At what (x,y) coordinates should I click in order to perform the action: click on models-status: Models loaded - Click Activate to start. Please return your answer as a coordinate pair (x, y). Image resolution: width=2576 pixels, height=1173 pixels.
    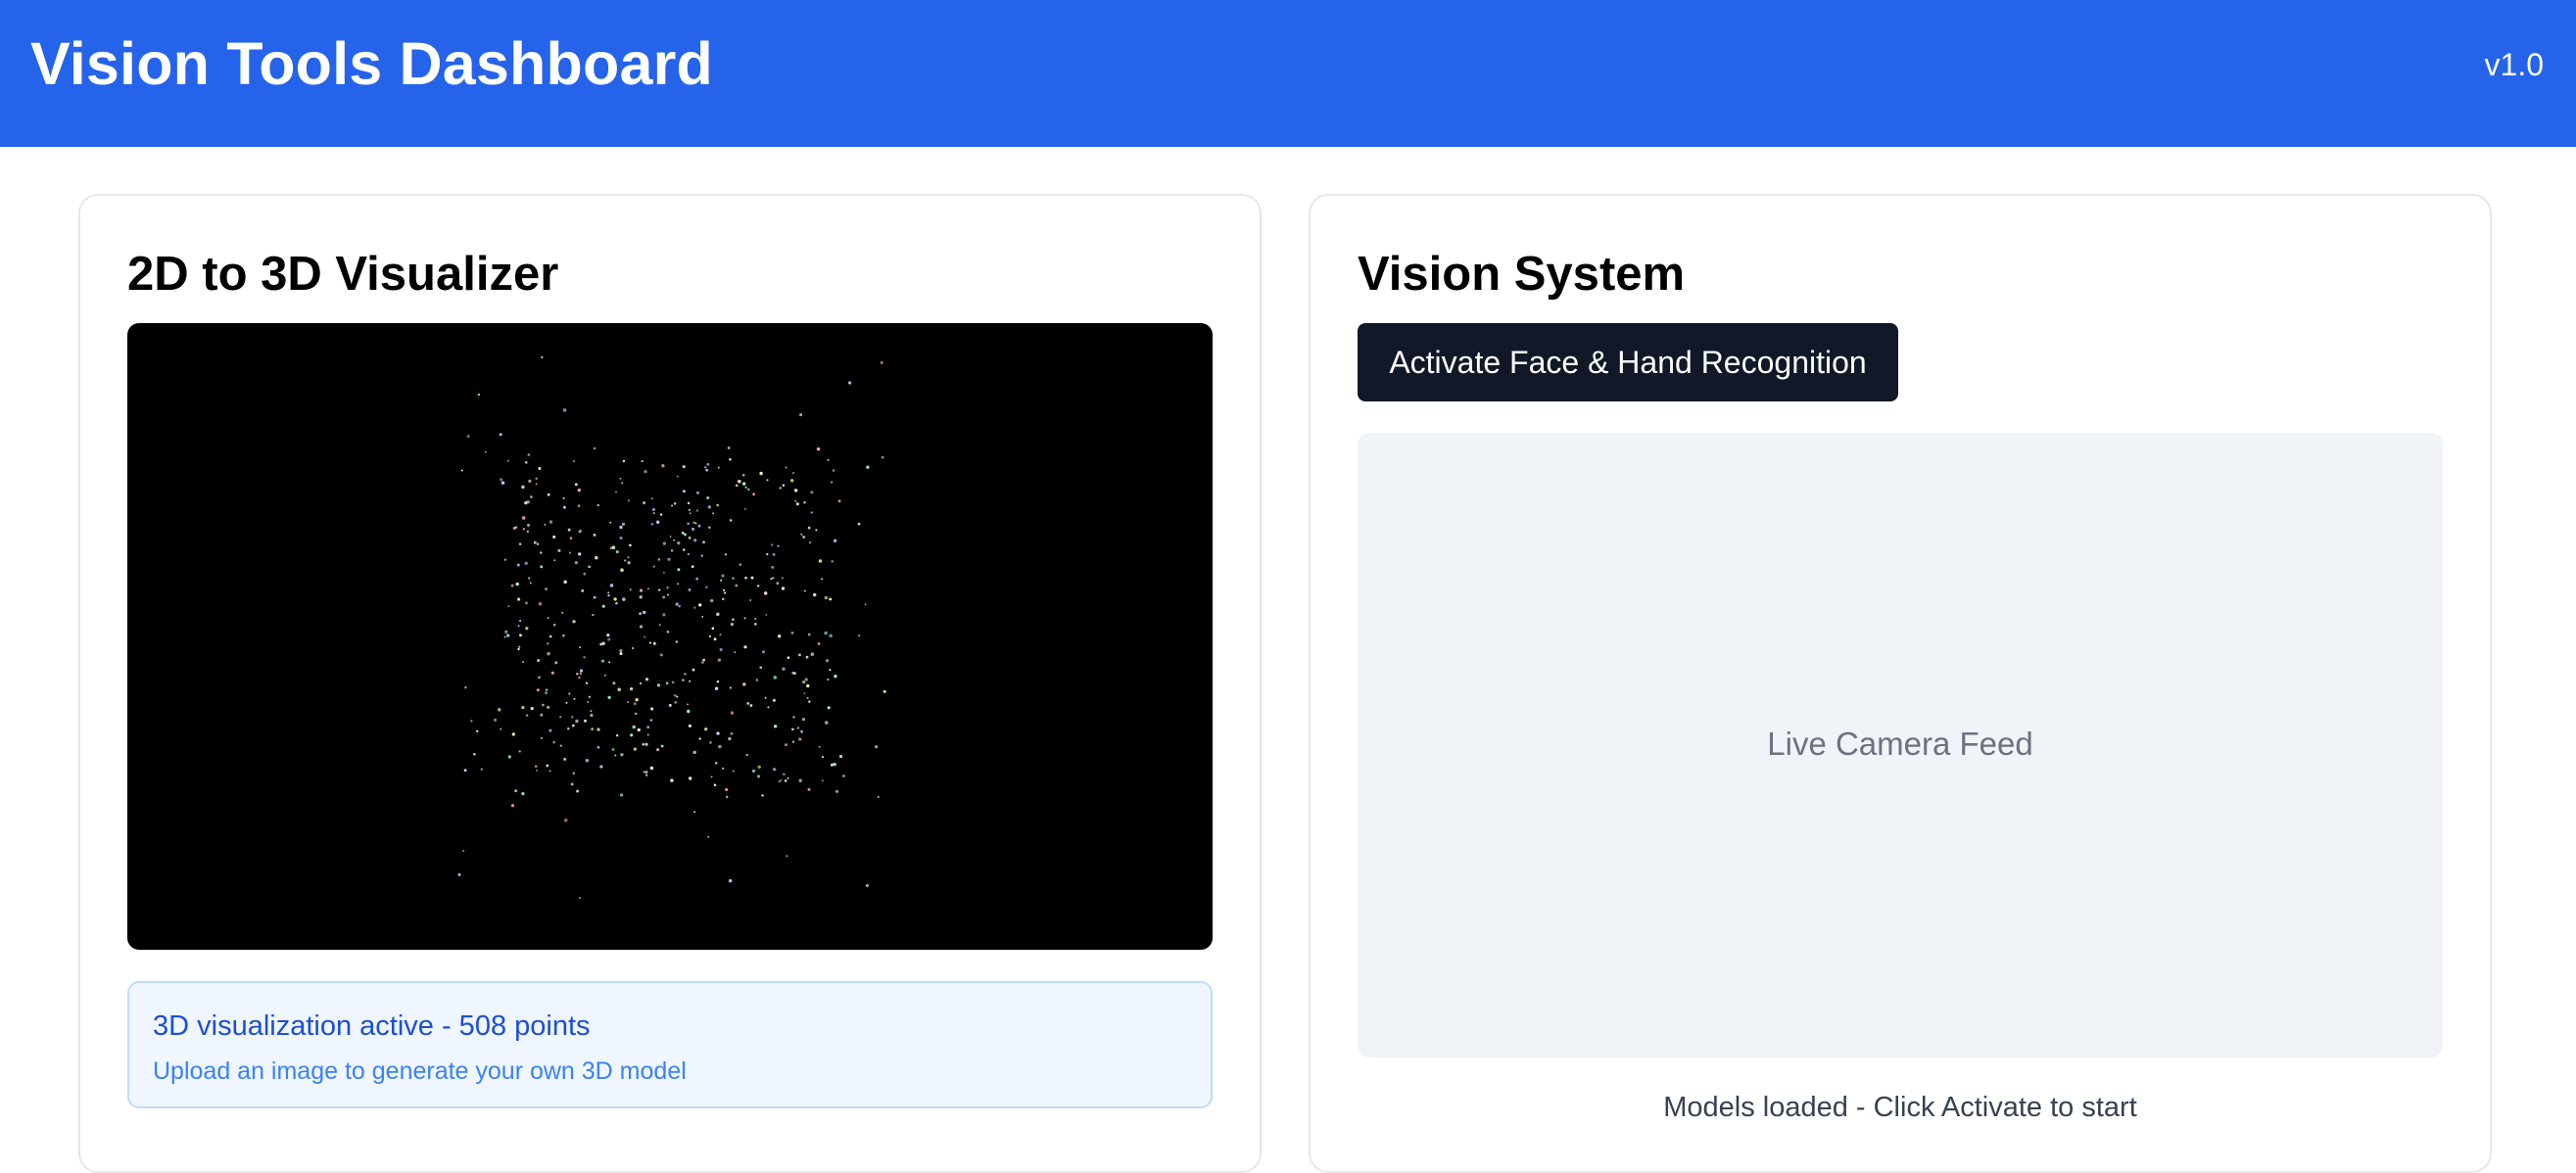
    Looking at the image, I should click on (1900, 1107).